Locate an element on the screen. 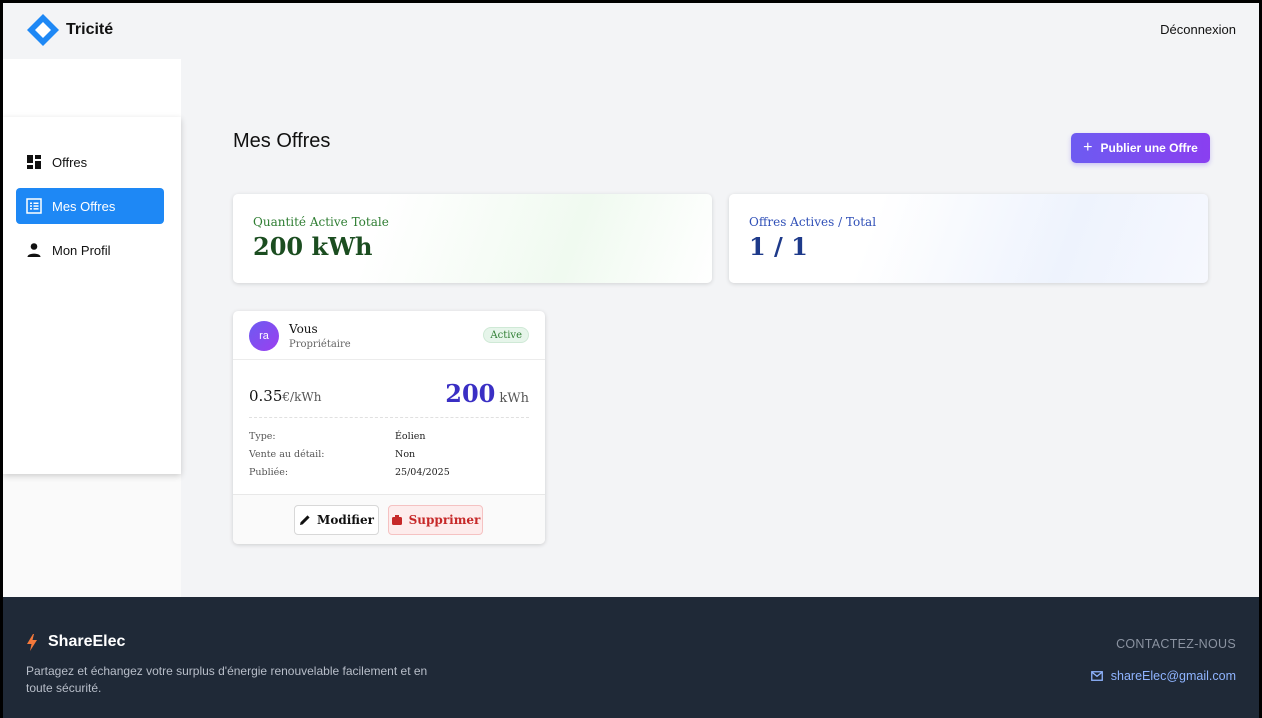 The image size is (1262, 718). sidebar-item-mon-profil: Mon Profil is located at coordinates (90, 250).